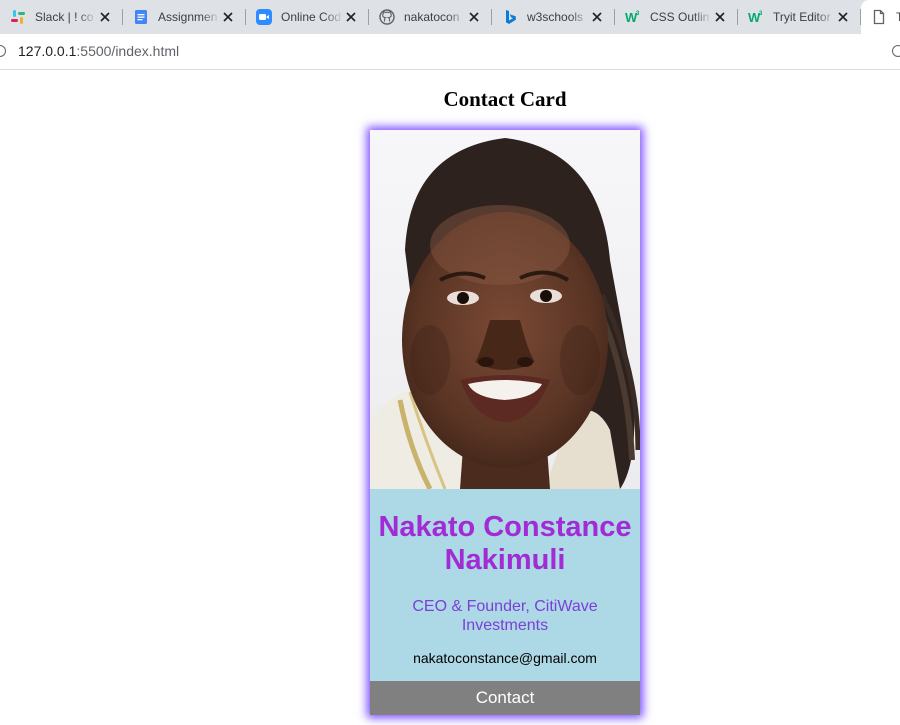  What do you see at coordinates (47, 51) in the screenshot?
I see `url-host: 127.0.0.1` at bounding box center [47, 51].